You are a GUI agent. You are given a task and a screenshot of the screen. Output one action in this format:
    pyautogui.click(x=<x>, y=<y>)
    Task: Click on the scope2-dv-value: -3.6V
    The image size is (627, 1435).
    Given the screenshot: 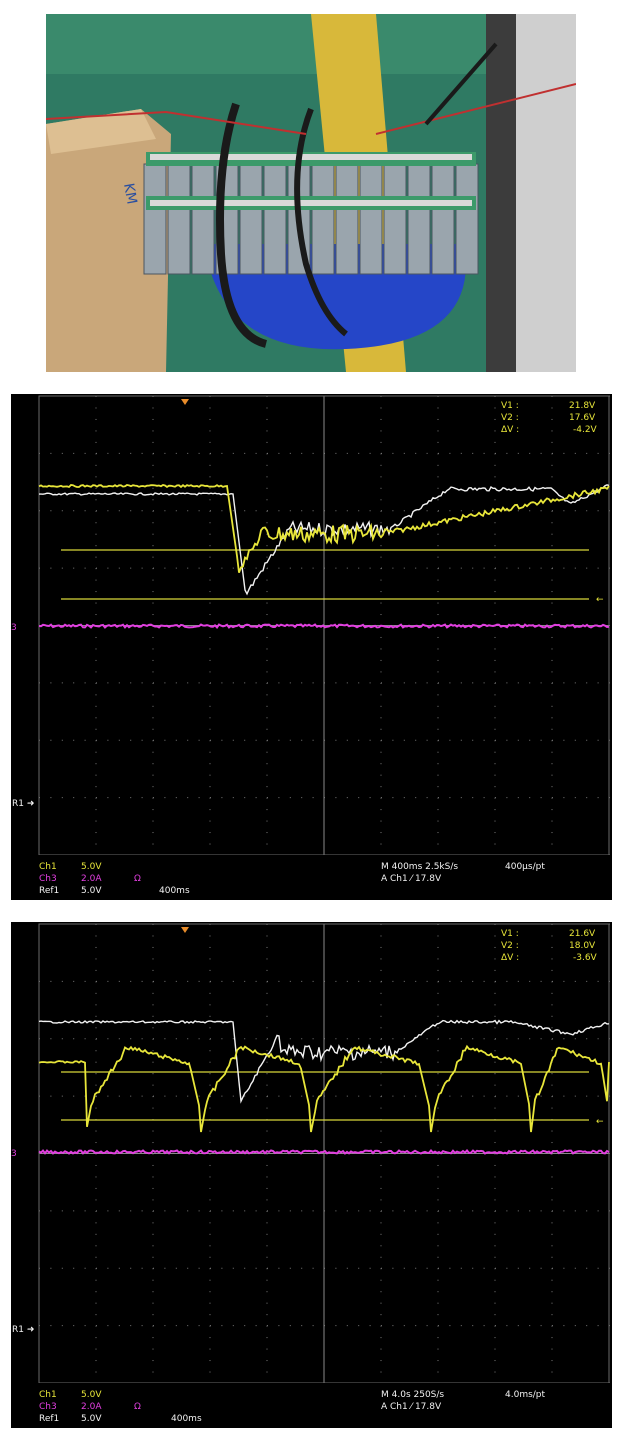 What is the action you would take?
    pyautogui.click(x=585, y=958)
    